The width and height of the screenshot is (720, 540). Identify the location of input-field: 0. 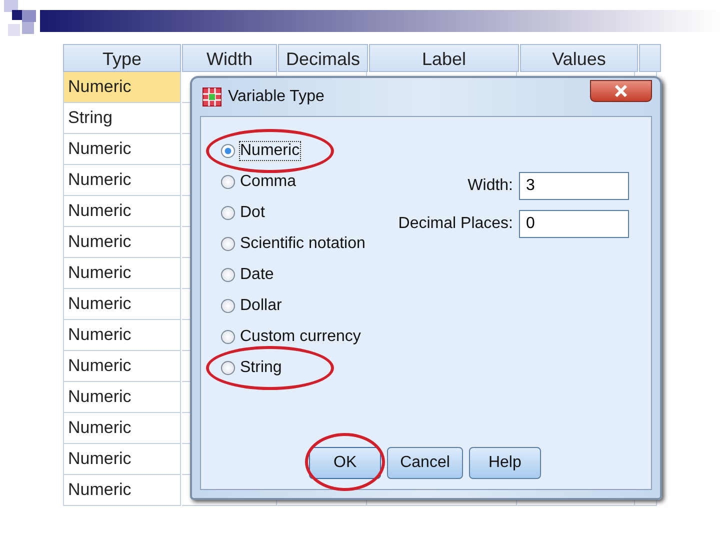
(574, 224).